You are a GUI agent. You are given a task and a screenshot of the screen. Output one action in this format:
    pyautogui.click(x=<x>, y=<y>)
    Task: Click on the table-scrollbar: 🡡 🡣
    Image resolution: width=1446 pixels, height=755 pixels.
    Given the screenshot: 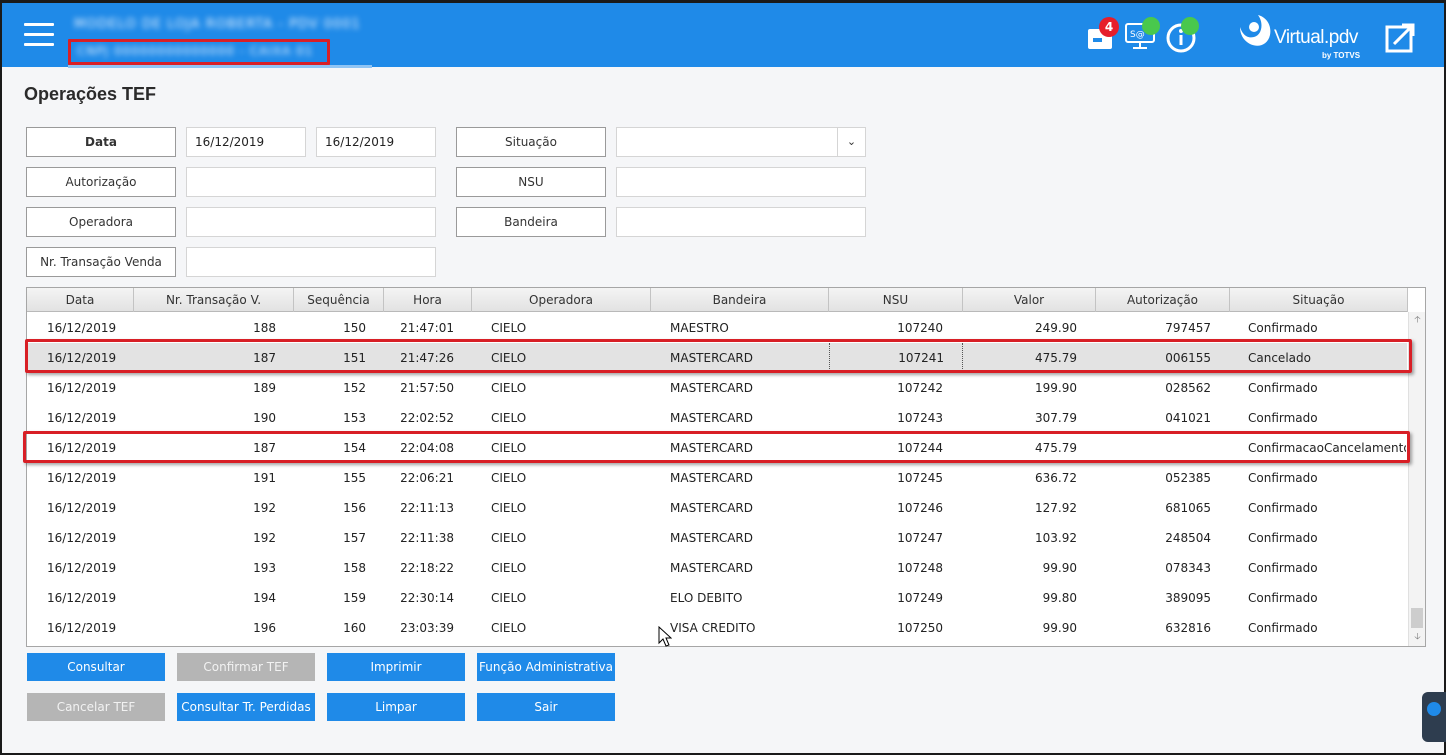 What is the action you would take?
    pyautogui.click(x=1416, y=479)
    